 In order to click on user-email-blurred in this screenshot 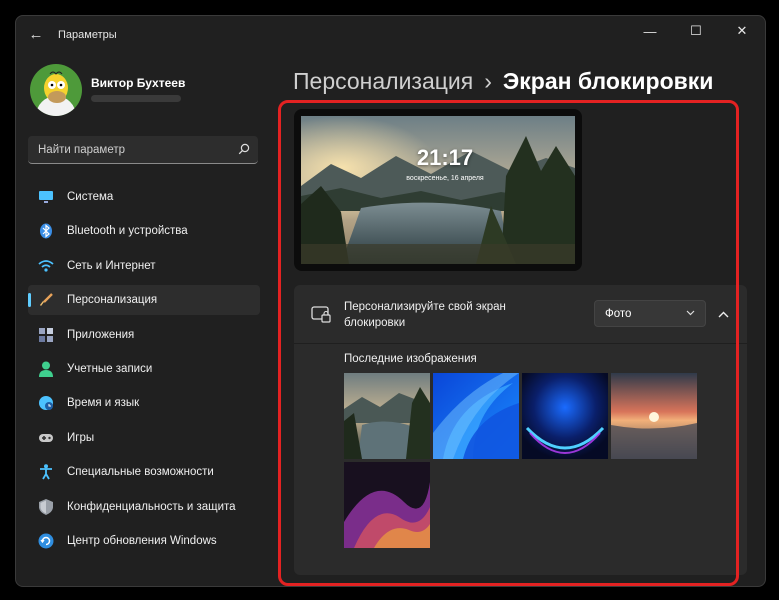, I will do `click(136, 98)`.